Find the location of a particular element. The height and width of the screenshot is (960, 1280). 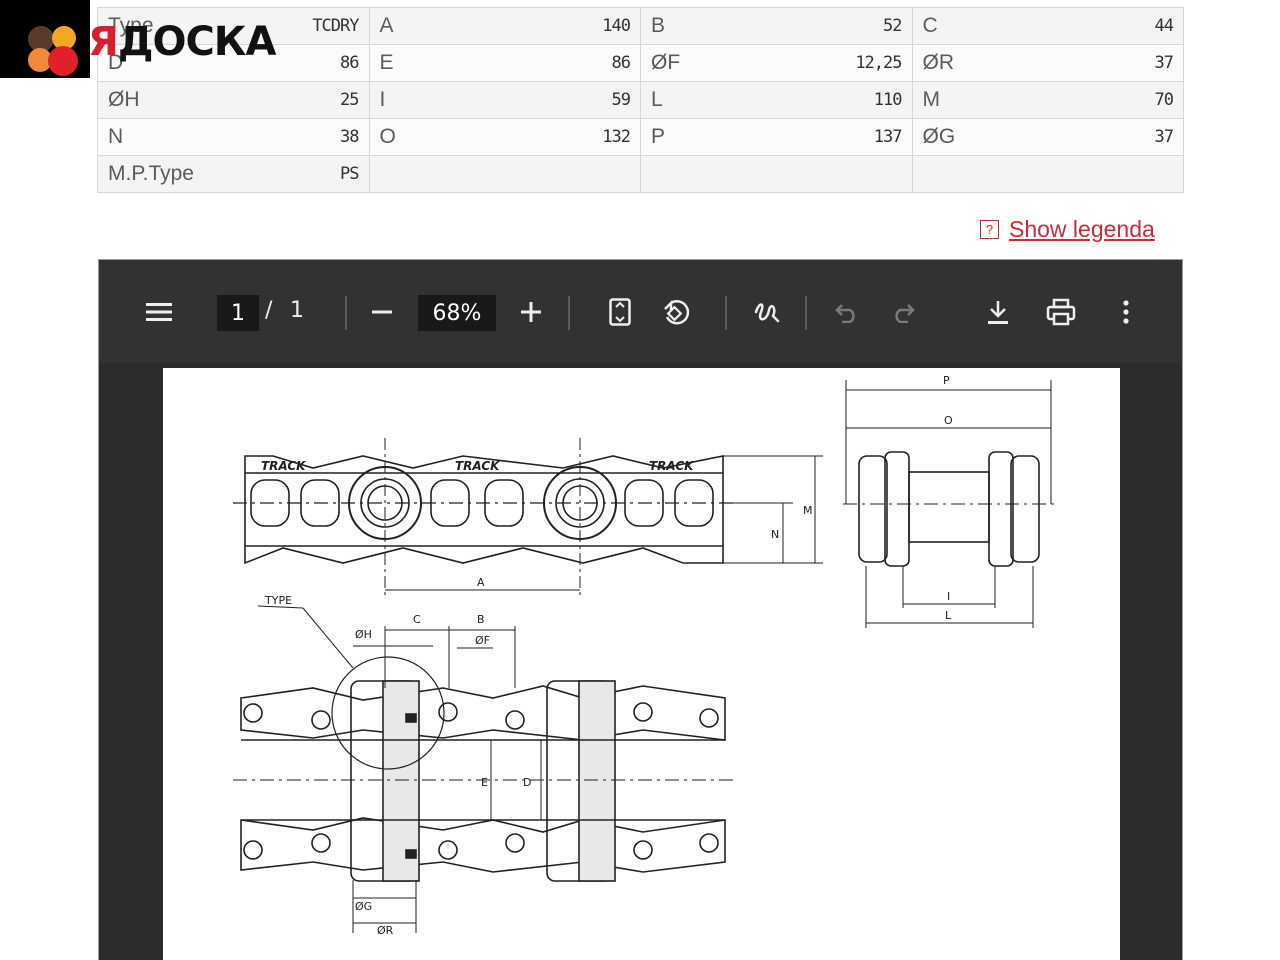

show-legenda-label: Show legenda is located at coordinates (1082, 229).